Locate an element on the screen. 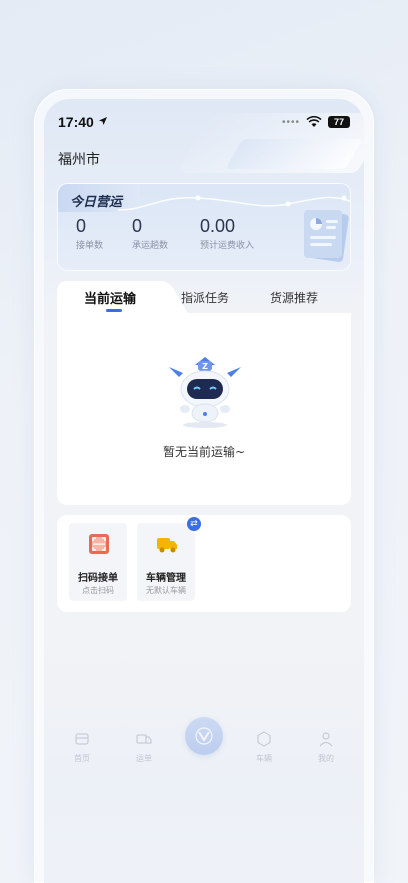 The width and height of the screenshot is (408, 883). center-logo-icon is located at coordinates (204, 736).